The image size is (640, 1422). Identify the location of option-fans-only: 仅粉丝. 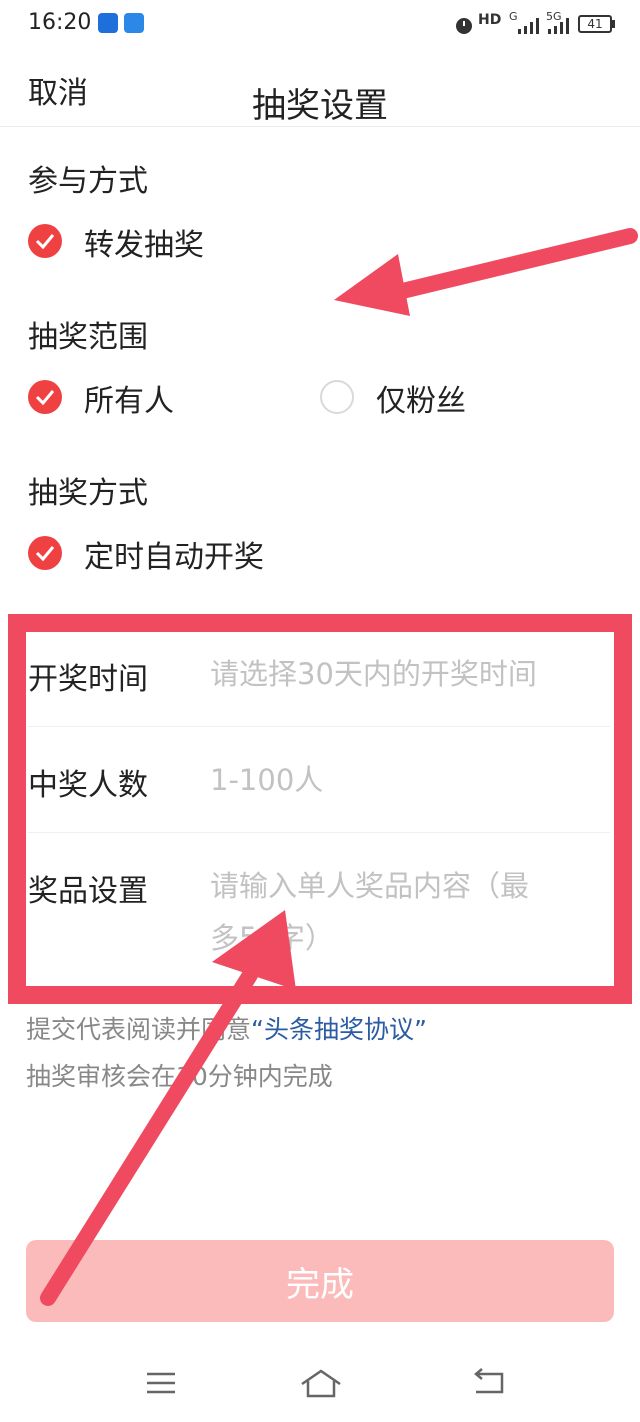
(420, 397).